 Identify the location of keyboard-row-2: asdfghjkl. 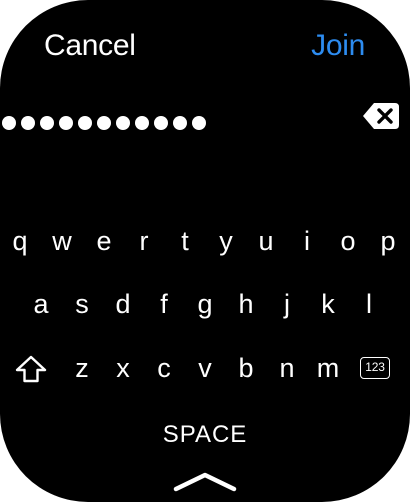
(205, 304).